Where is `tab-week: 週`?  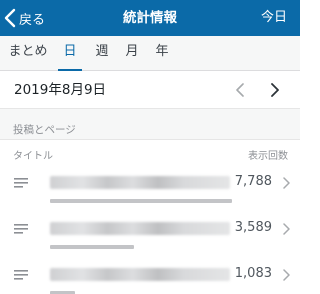 tab-week: 週 is located at coordinates (102, 53).